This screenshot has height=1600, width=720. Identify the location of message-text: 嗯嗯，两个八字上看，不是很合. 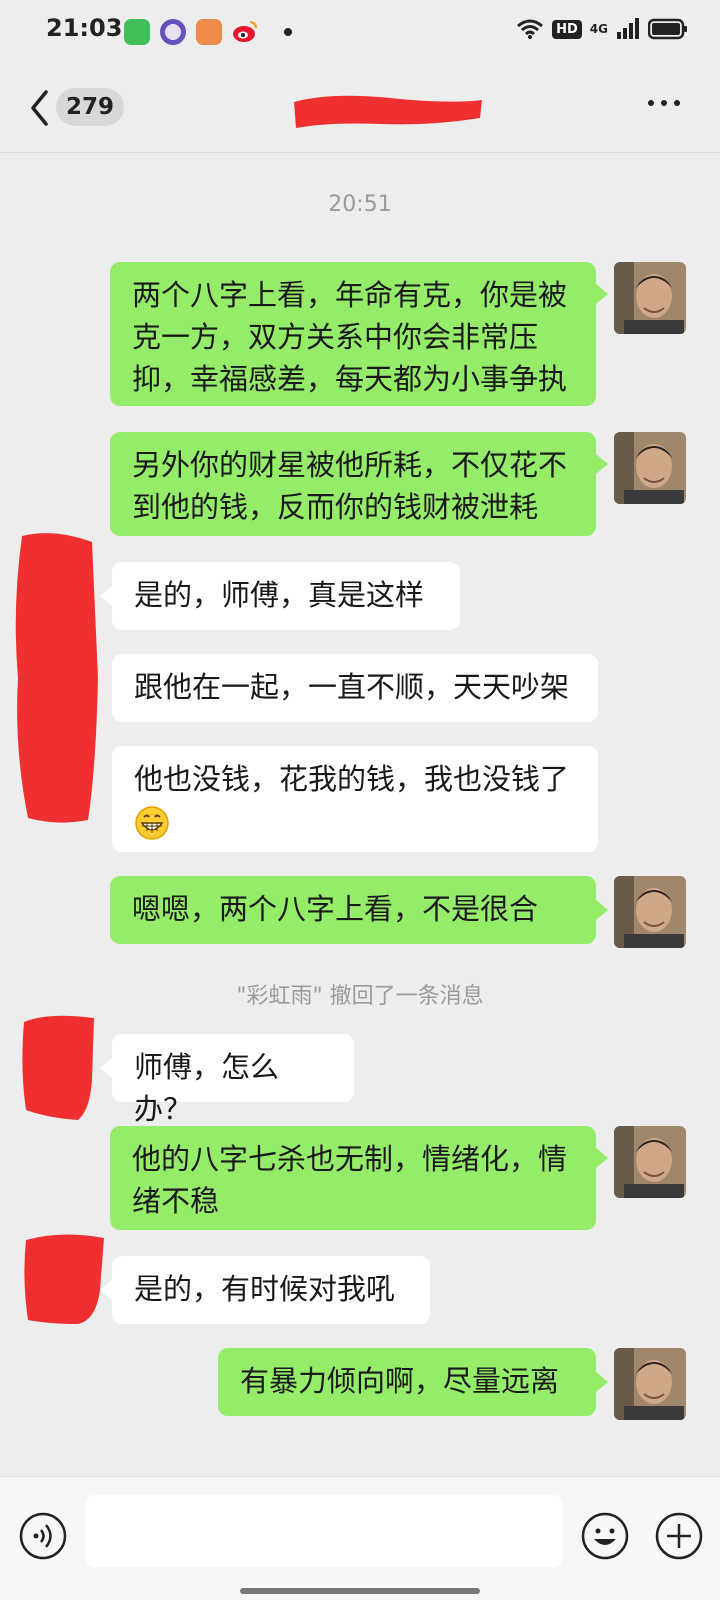
(335, 909).